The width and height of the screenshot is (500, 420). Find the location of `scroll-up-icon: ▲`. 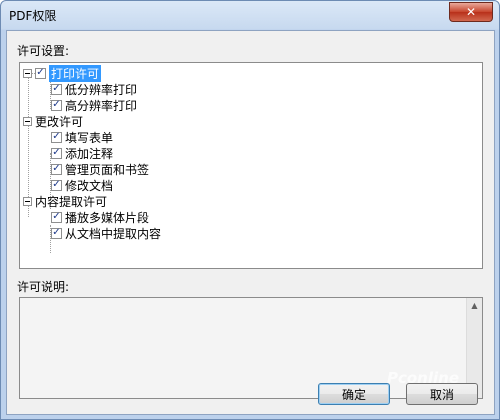

scroll-up-icon: ▲ is located at coordinates (474, 305).